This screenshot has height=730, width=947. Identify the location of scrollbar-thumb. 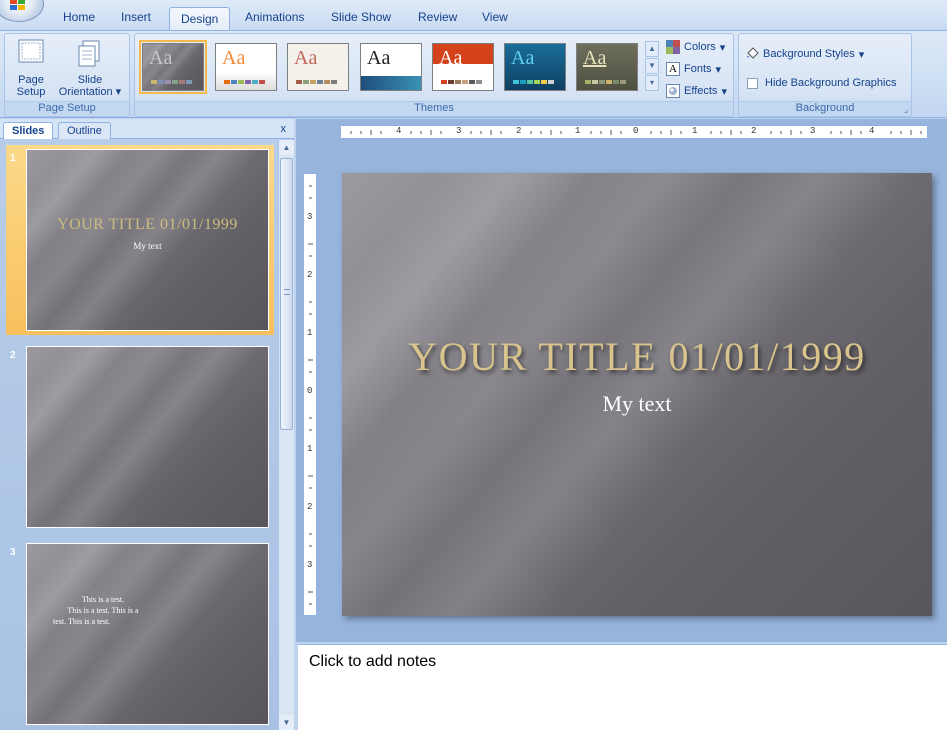
(286, 294).